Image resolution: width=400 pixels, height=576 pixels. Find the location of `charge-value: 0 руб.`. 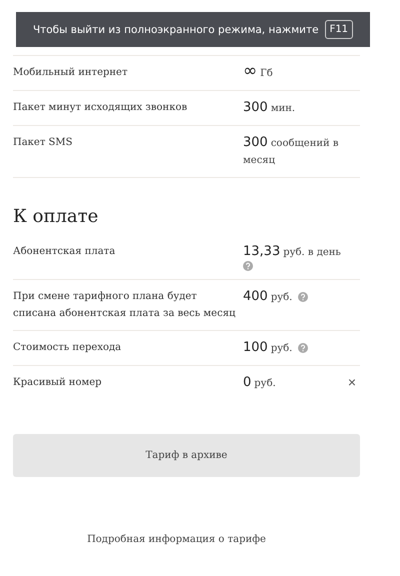

charge-value: 0 руб. is located at coordinates (259, 383).